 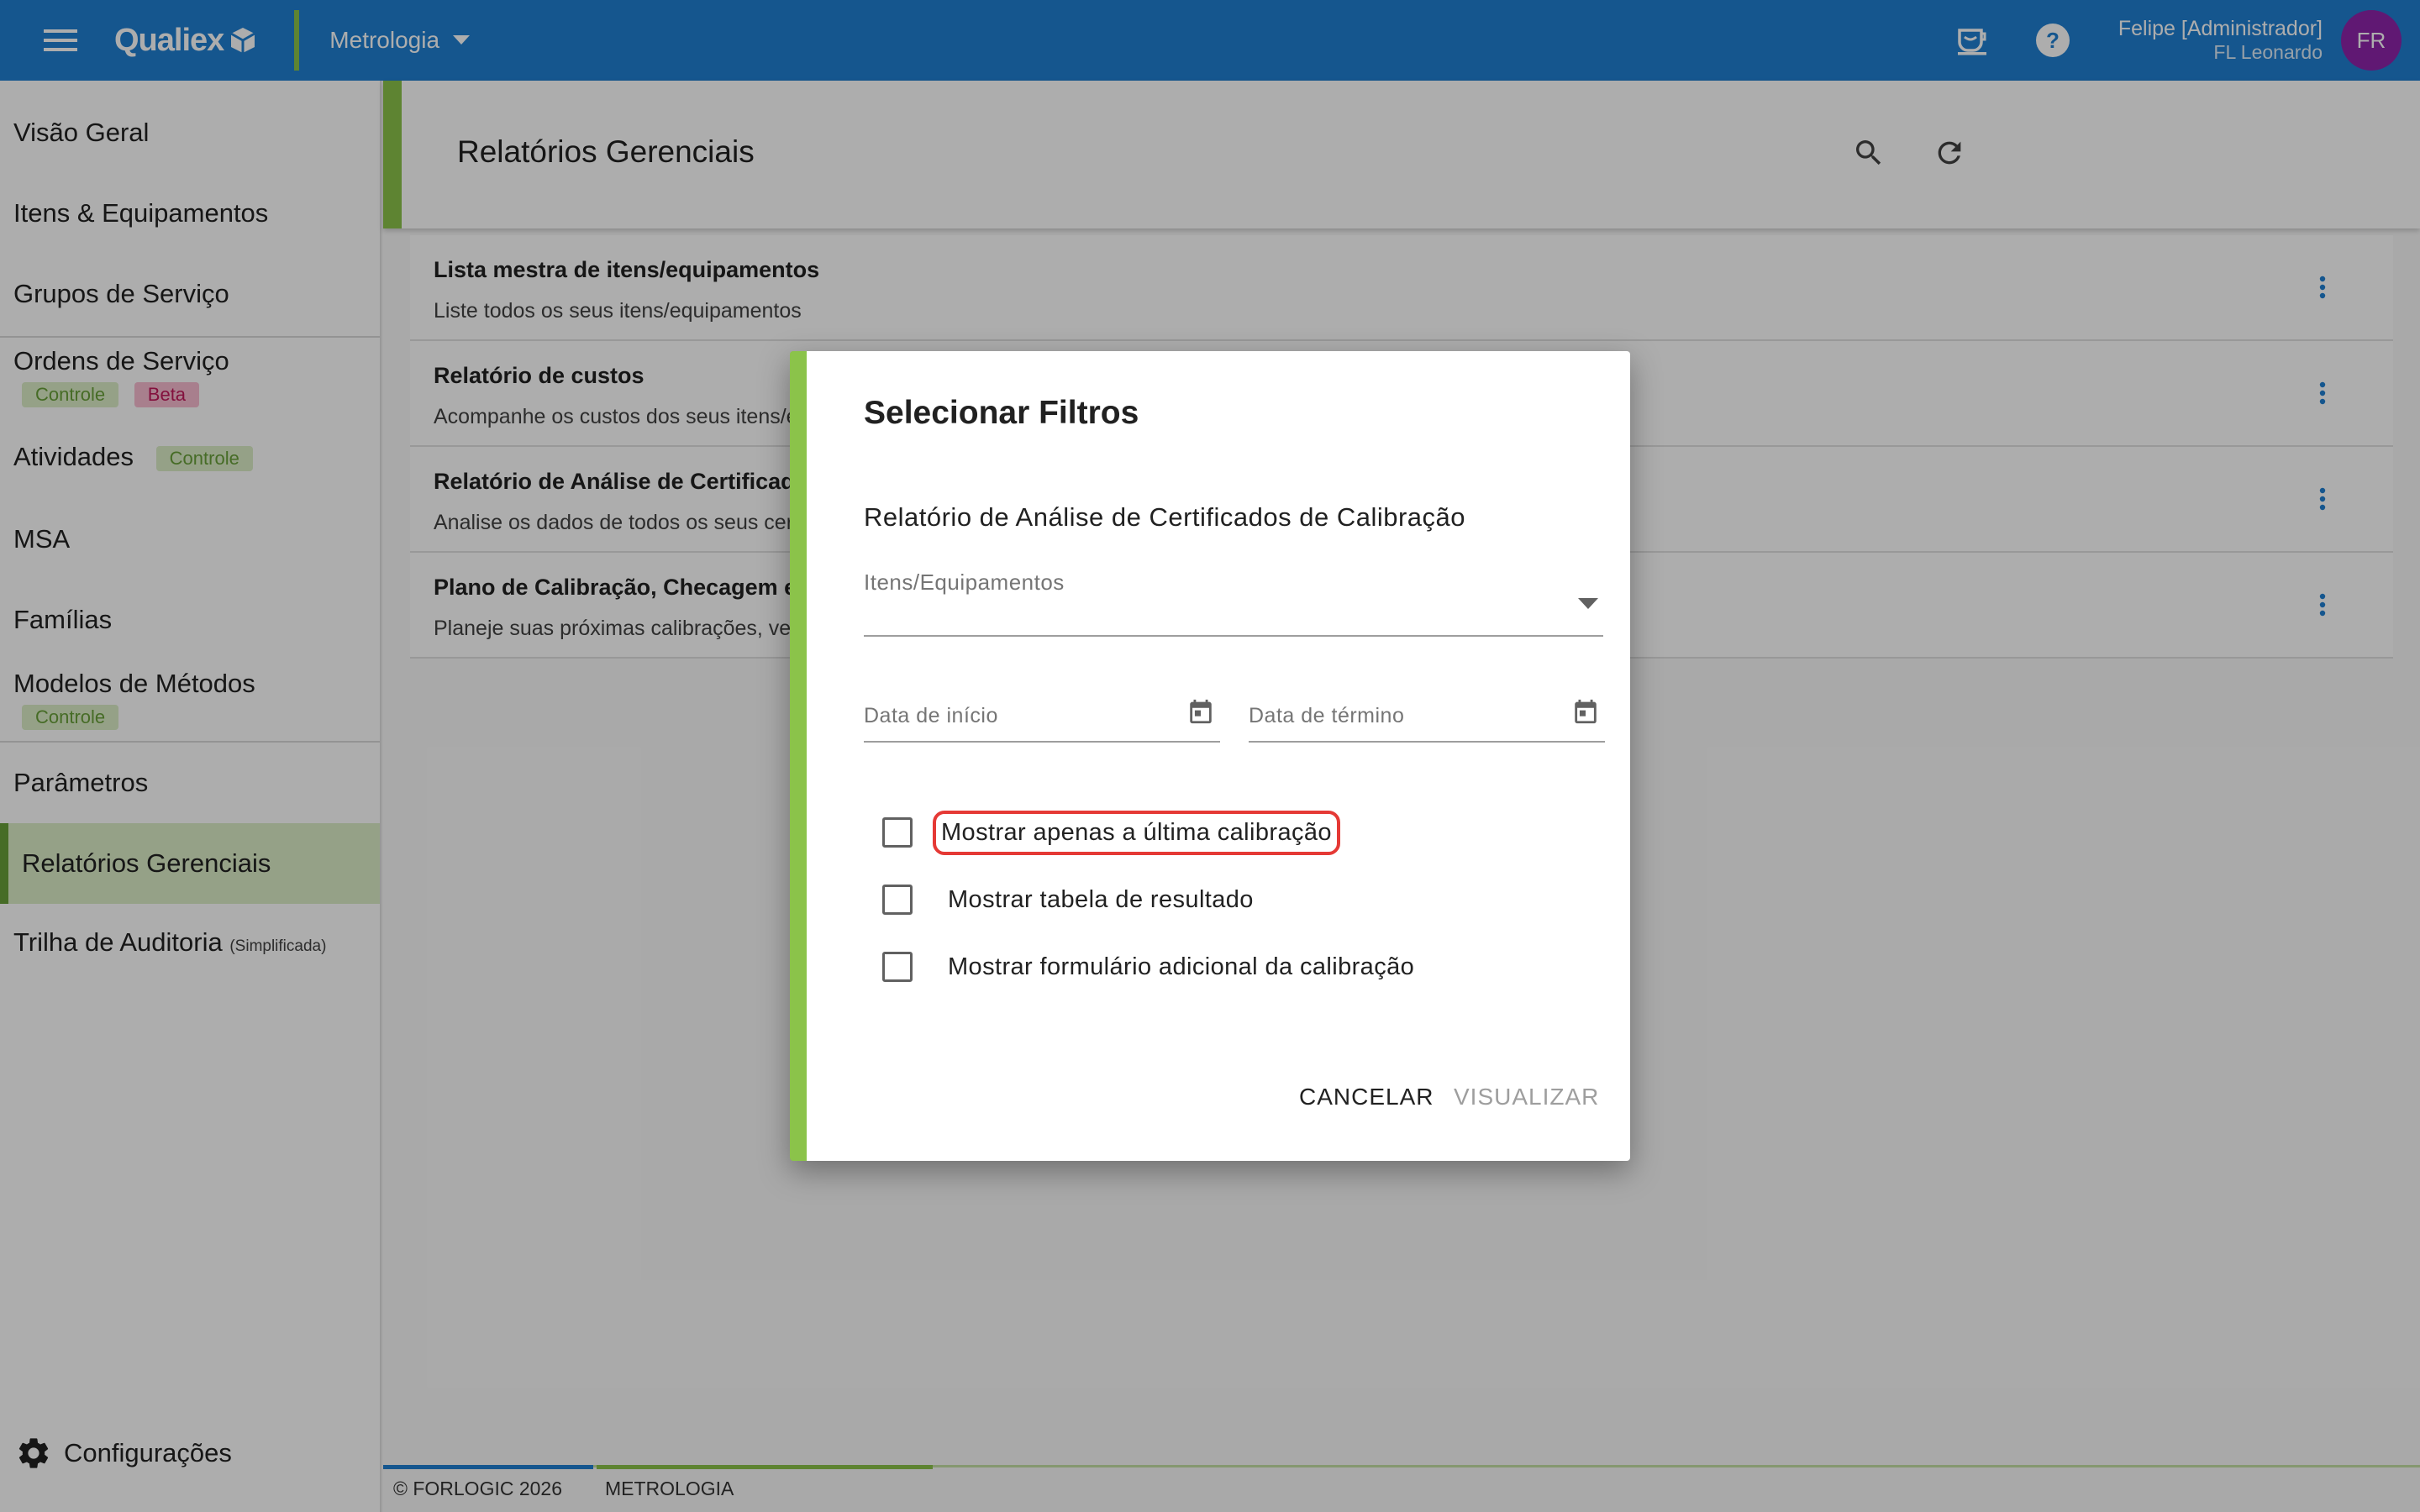 I want to click on chevron-down-icon, so click(x=1588, y=603).